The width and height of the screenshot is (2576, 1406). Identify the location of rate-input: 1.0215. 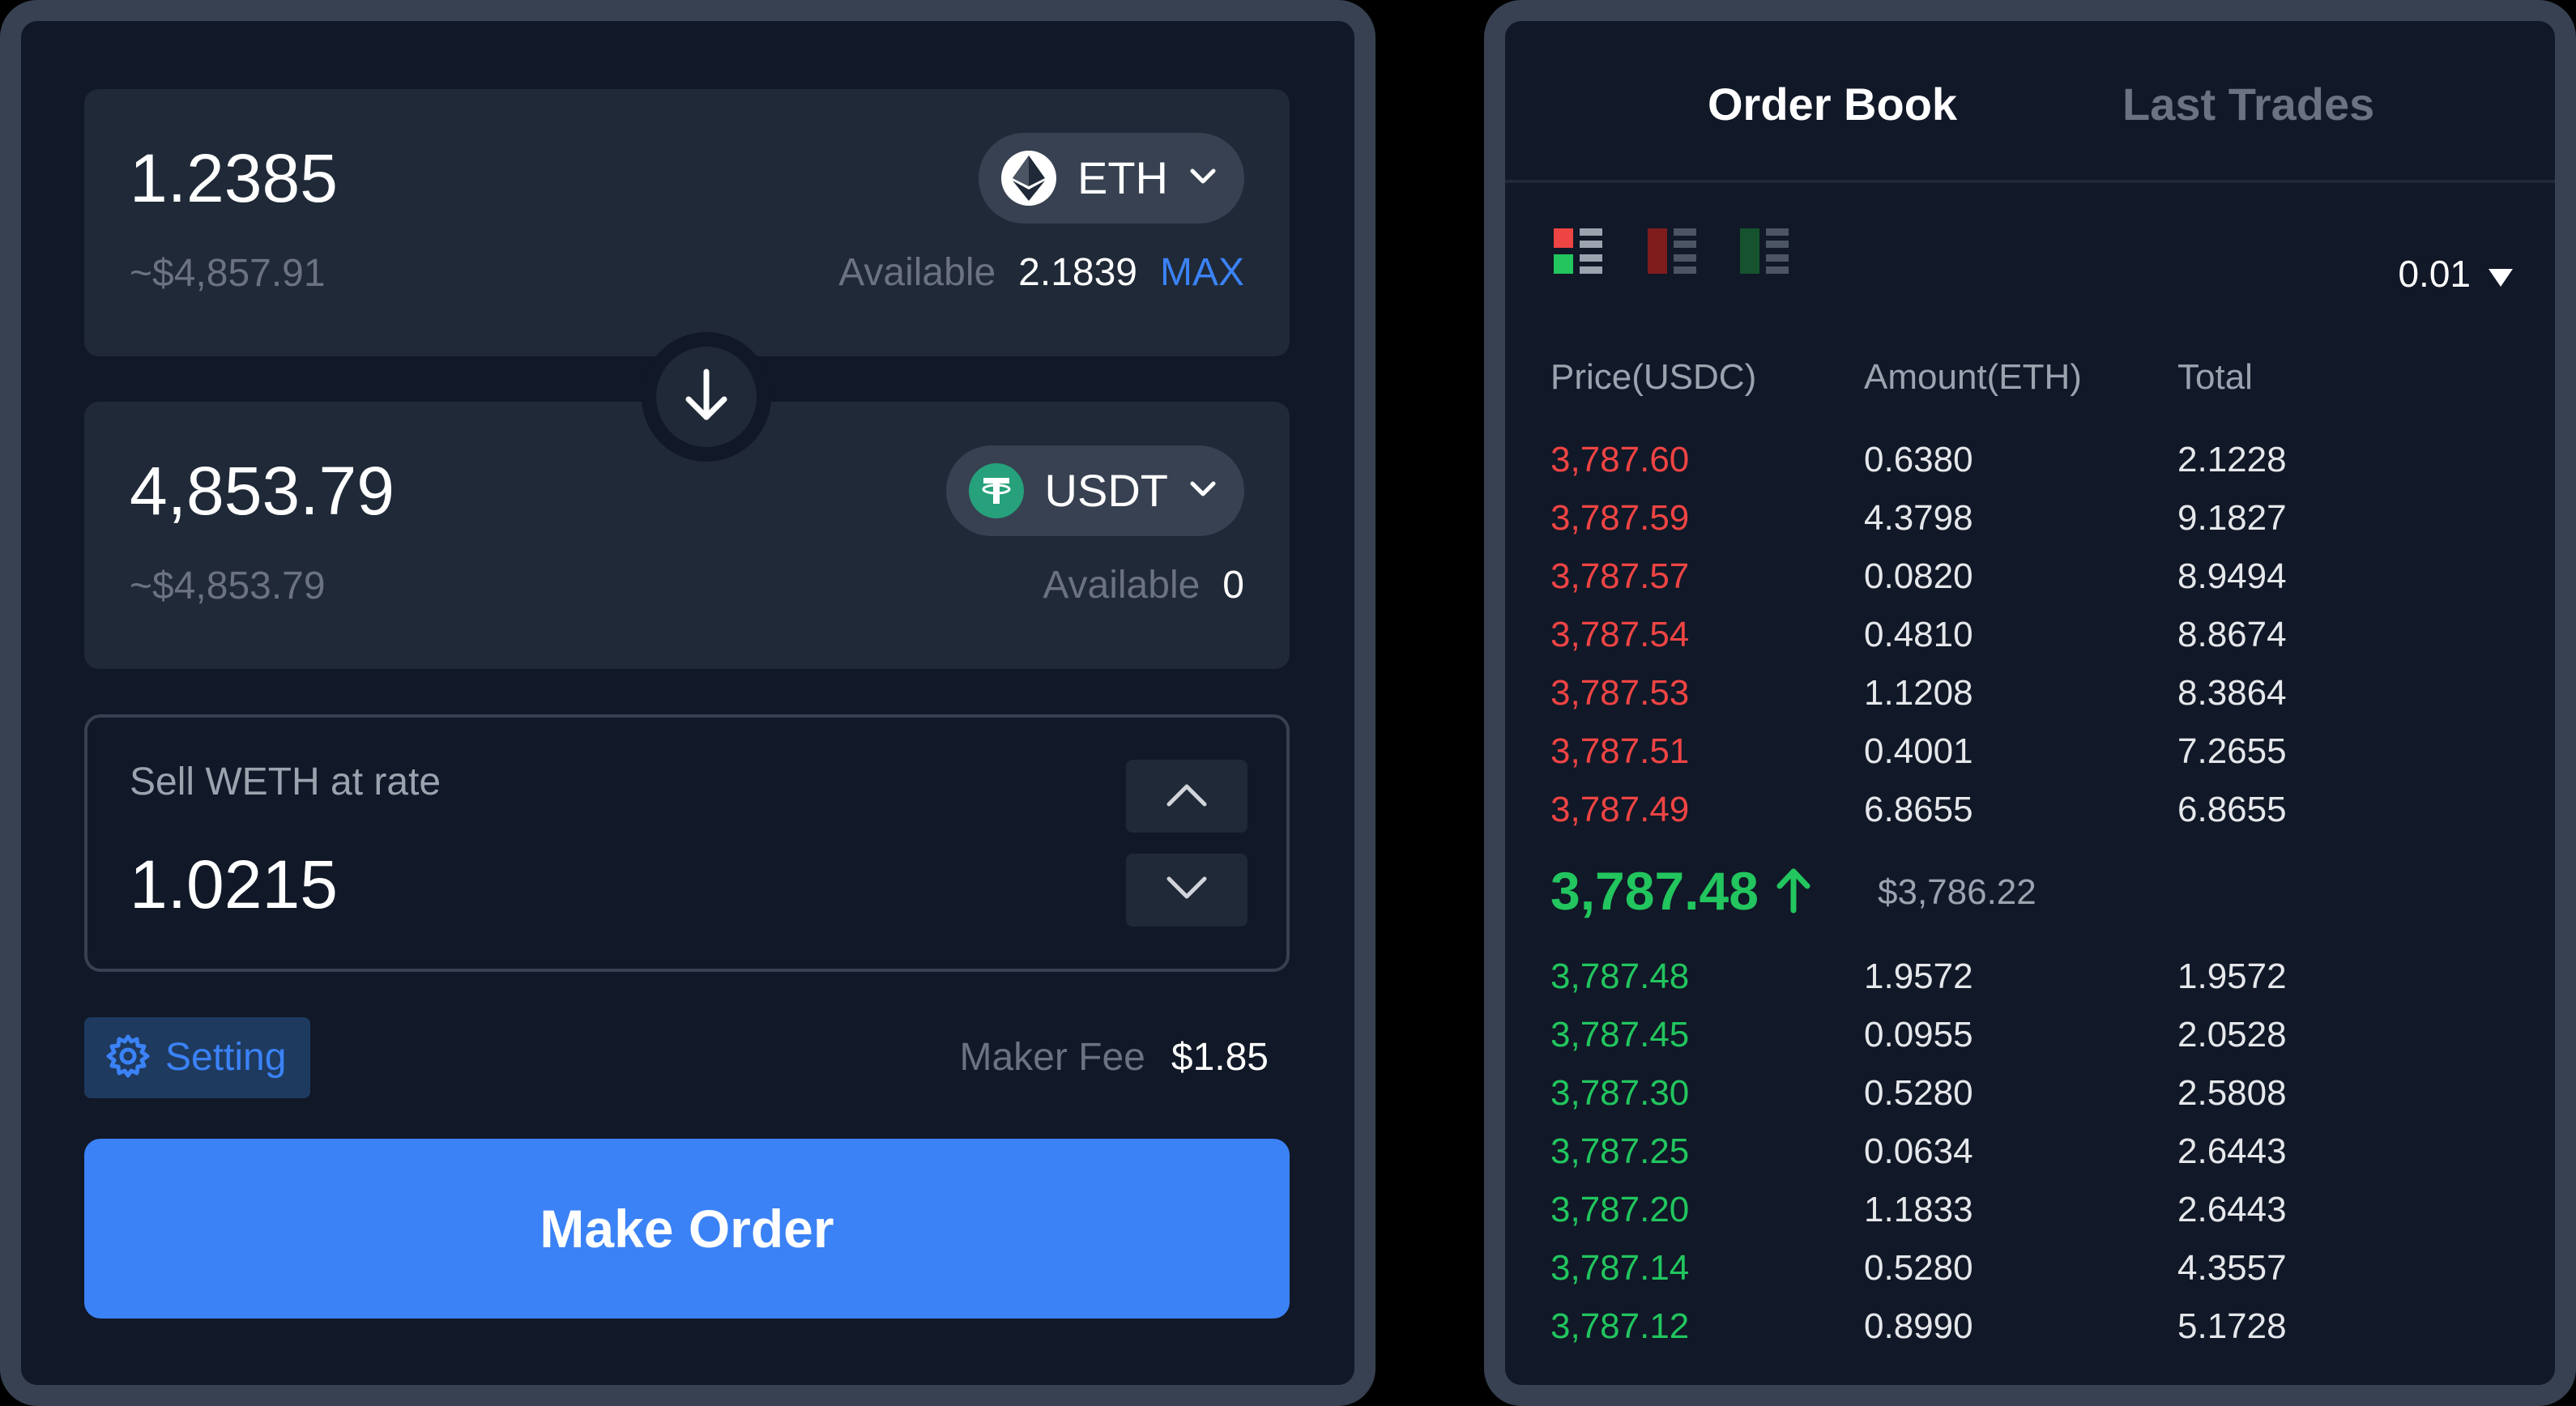
(234, 885).